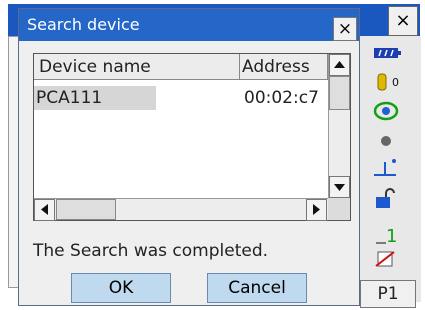  I want to click on svg-text: 0, so click(395, 82).